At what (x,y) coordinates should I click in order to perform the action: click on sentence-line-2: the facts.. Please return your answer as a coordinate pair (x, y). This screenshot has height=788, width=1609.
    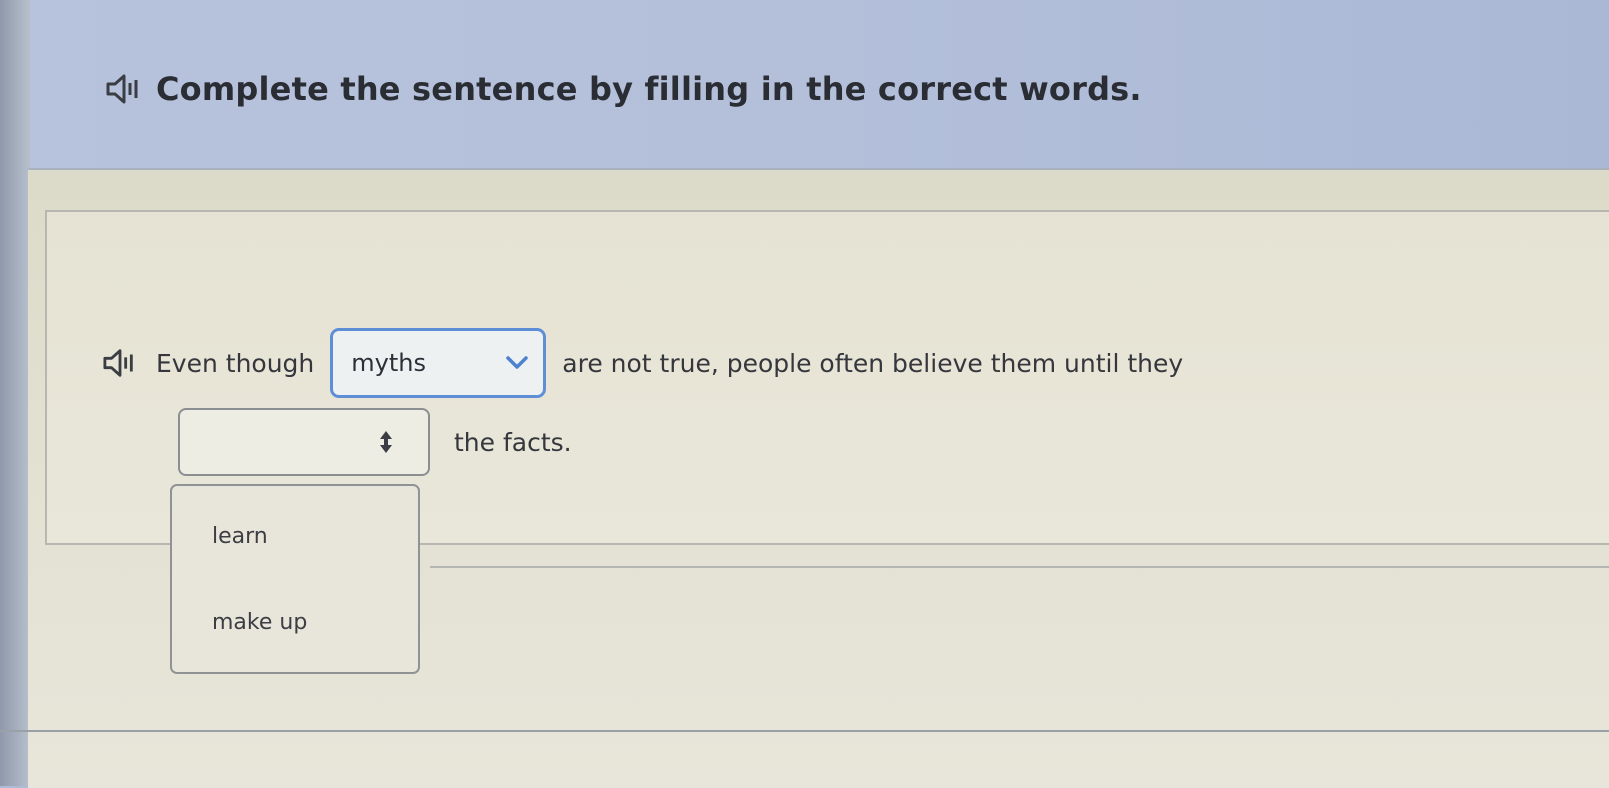
    Looking at the image, I should click on (375, 442).